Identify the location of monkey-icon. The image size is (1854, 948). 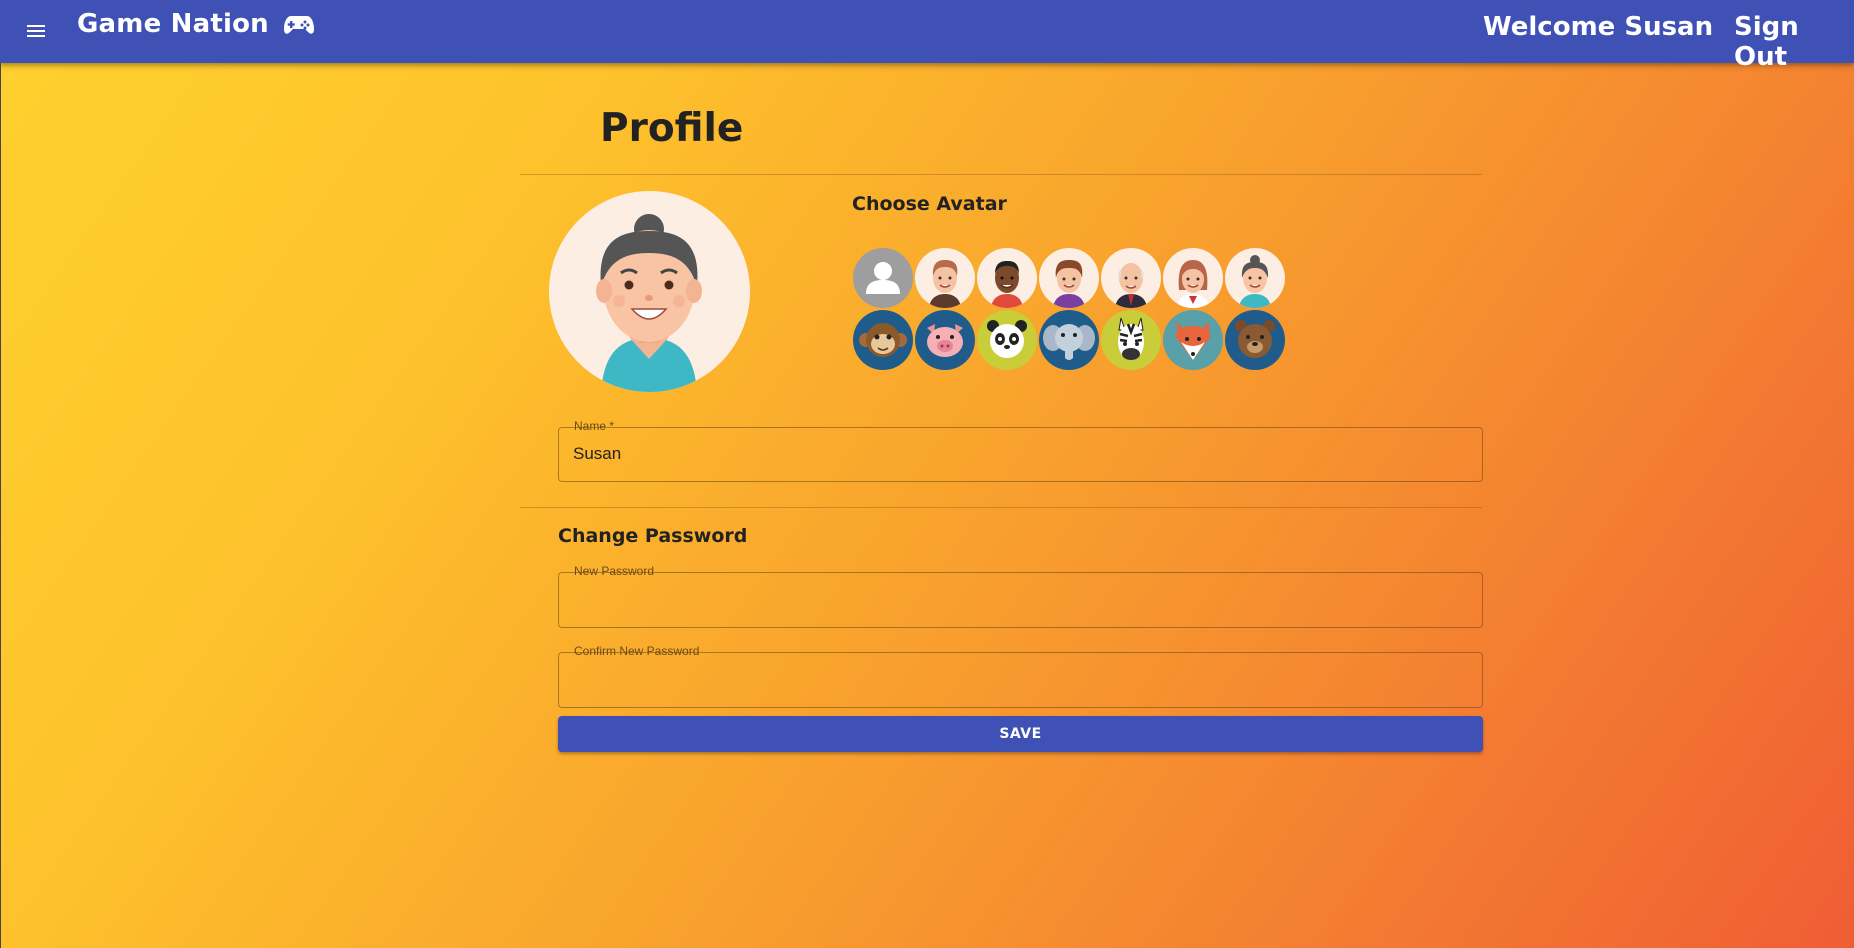
(883, 340).